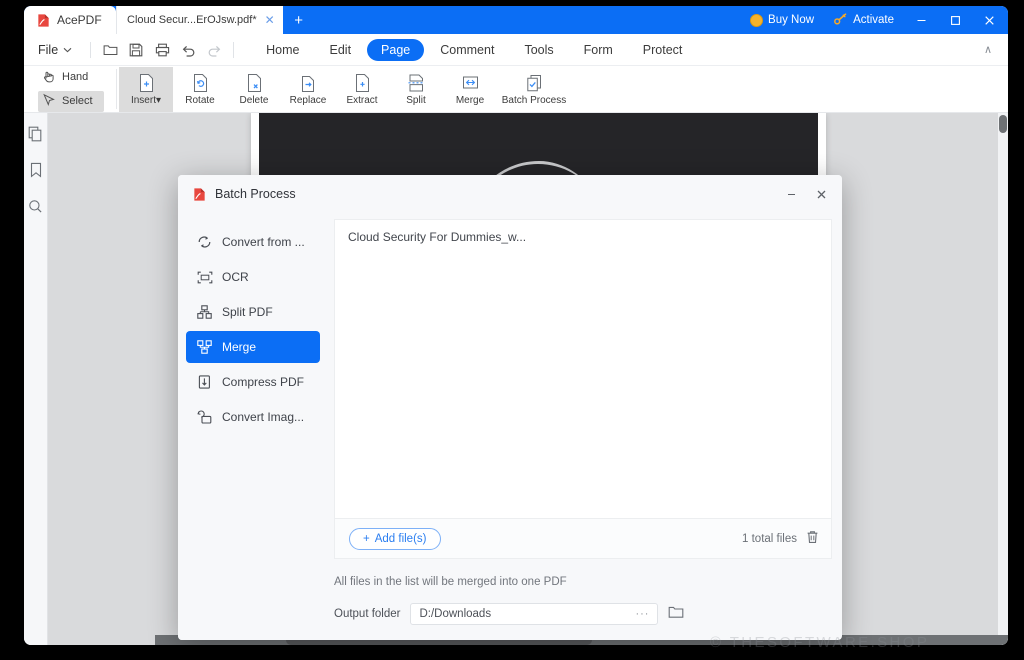 Image resolution: width=1024 pixels, height=660 pixels. Describe the element at coordinates (192, 20) in the screenshot. I see `document-tab-title: Cloud Secur...ErOJsw.pdf*` at that location.